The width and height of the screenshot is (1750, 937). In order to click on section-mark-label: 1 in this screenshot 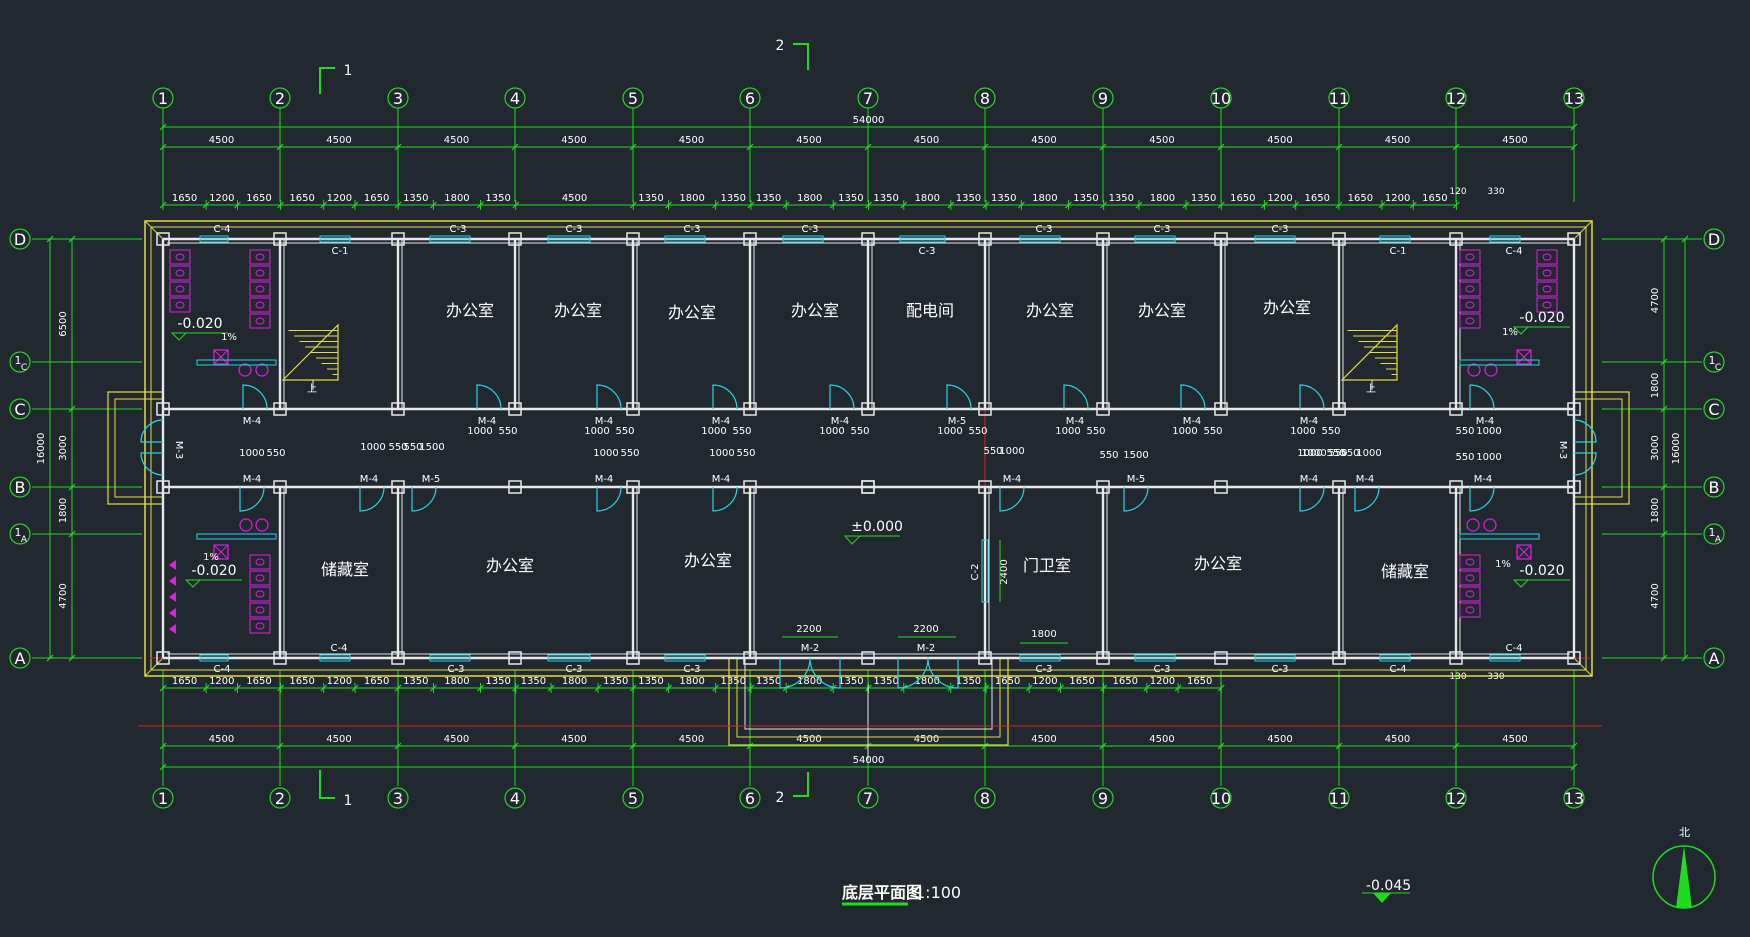, I will do `click(348, 801)`.